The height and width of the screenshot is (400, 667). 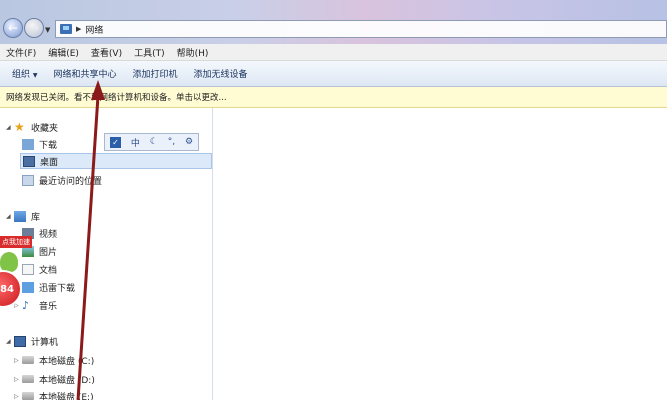 What do you see at coordinates (98, 90) in the screenshot?
I see `arrow-head` at bounding box center [98, 90].